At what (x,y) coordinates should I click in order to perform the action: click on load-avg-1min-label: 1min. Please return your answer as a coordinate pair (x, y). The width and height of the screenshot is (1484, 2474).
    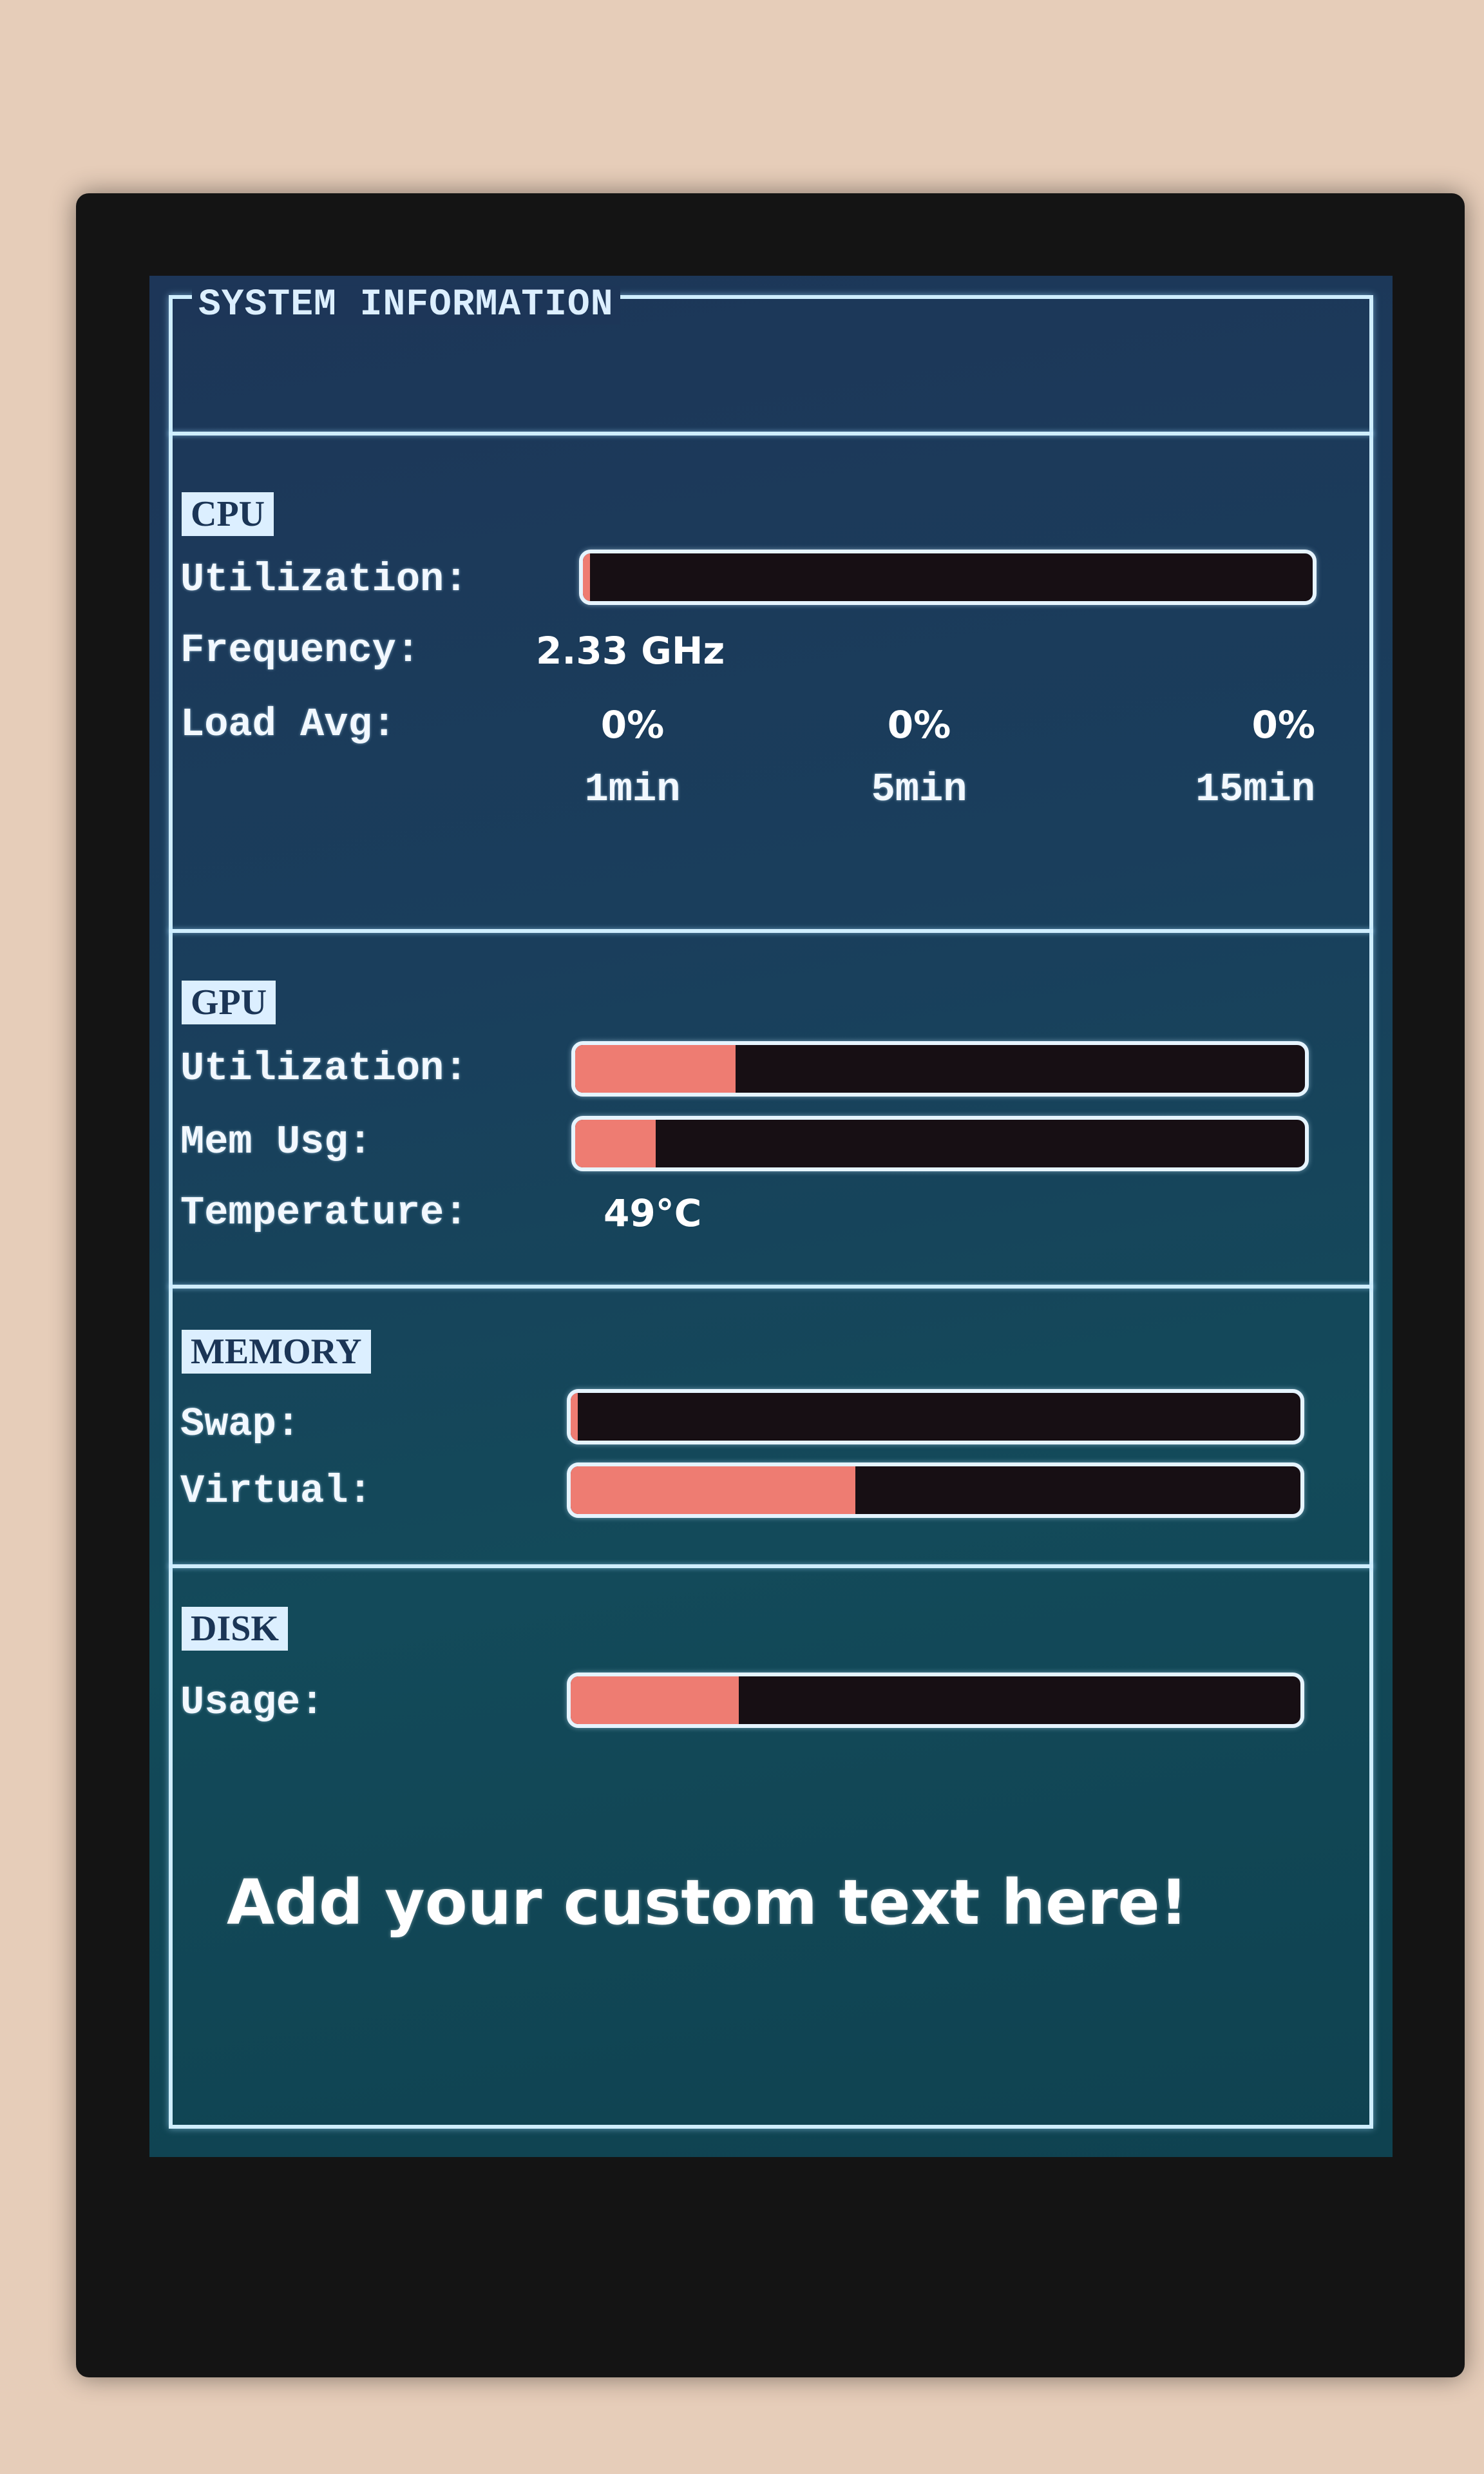
    Looking at the image, I should click on (632, 789).